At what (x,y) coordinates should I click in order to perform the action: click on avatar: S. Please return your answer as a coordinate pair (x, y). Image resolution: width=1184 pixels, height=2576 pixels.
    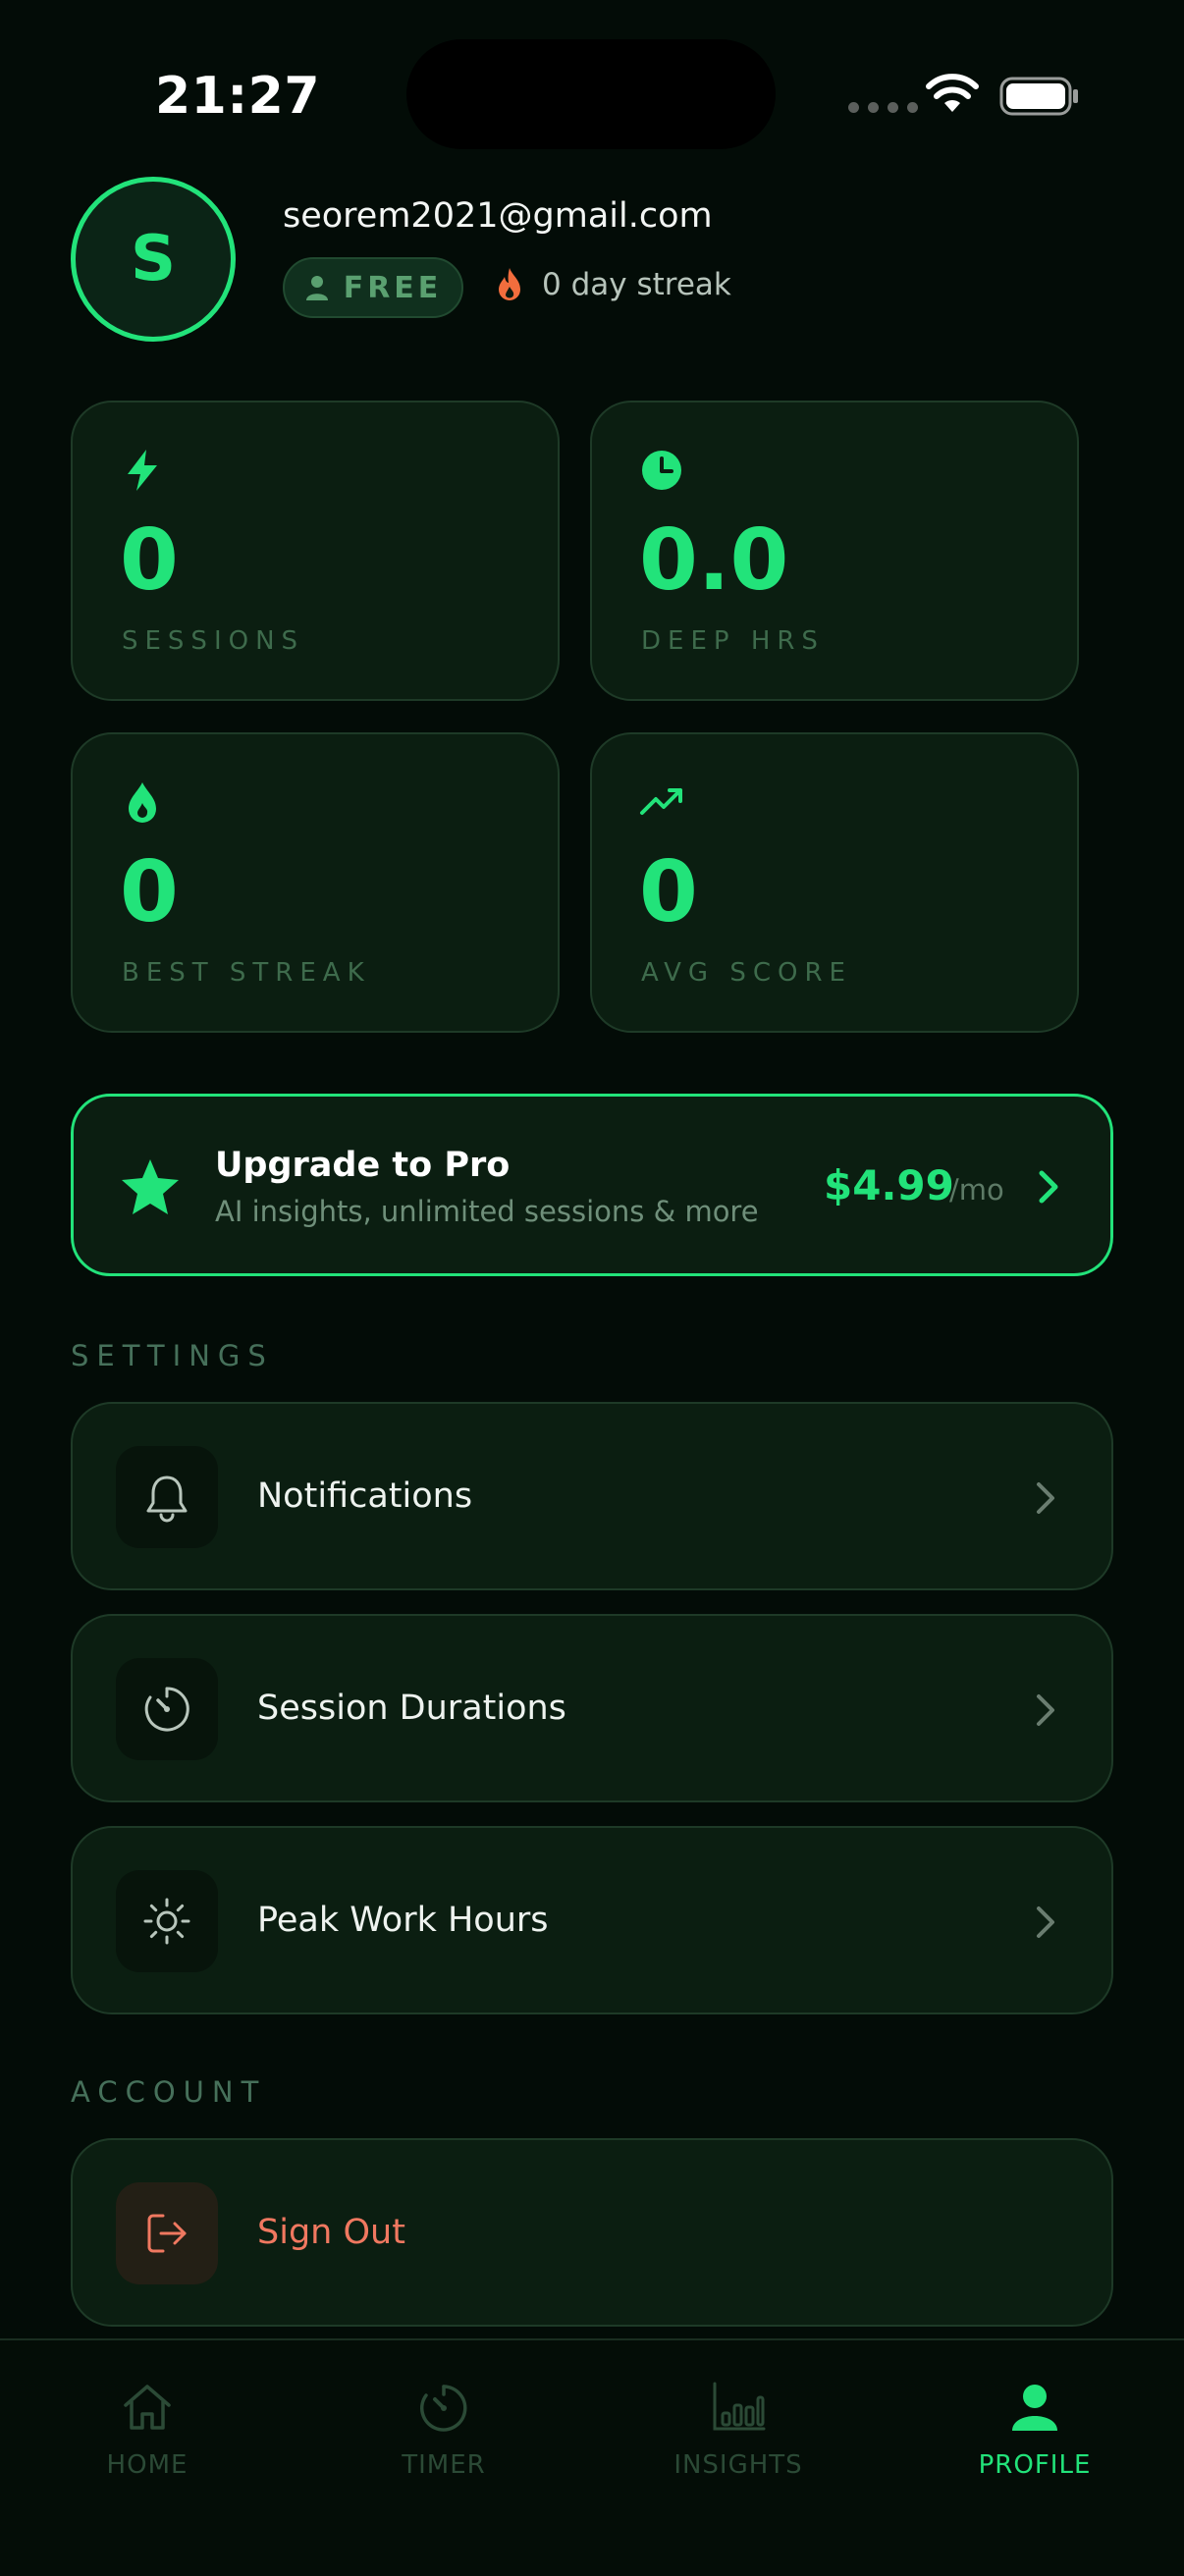
    Looking at the image, I should click on (154, 259).